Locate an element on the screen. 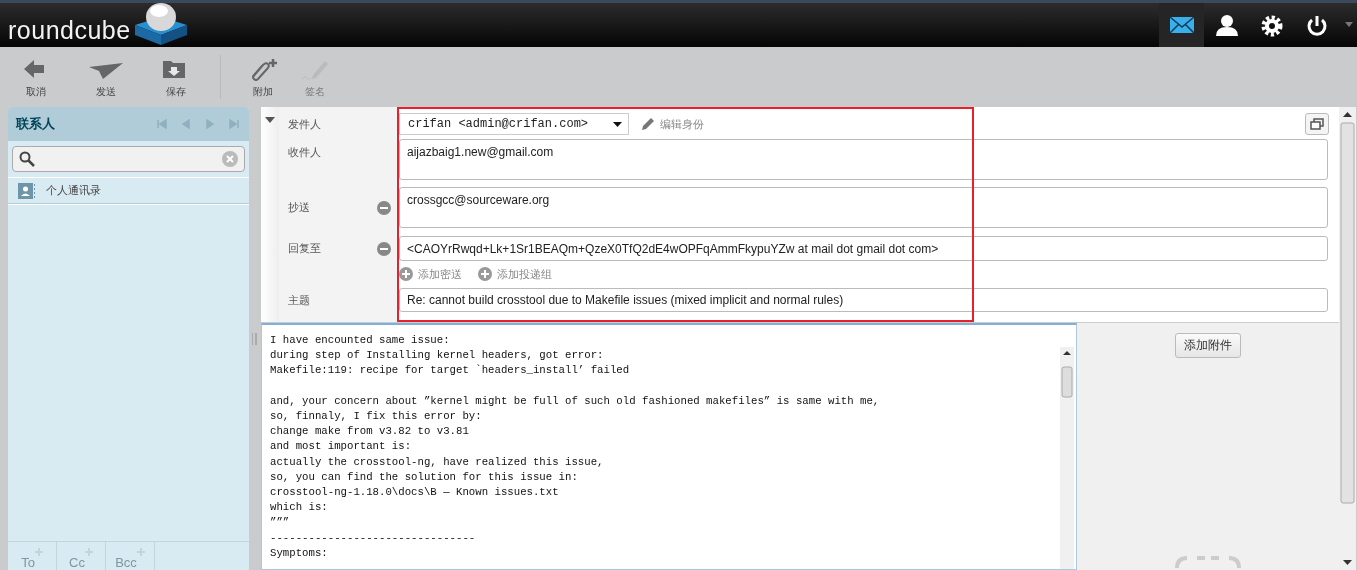 The height and width of the screenshot is (570, 1357). search-field is located at coordinates (128, 159).